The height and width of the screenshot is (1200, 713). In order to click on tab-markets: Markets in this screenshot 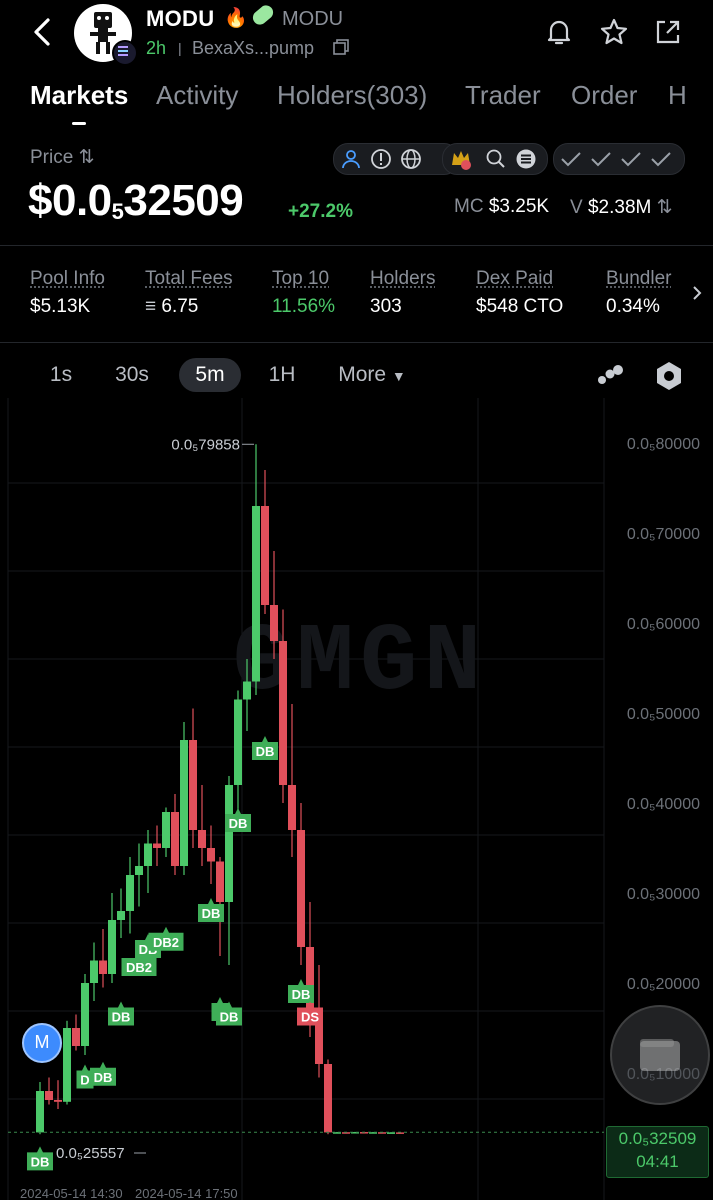, I will do `click(79, 95)`.